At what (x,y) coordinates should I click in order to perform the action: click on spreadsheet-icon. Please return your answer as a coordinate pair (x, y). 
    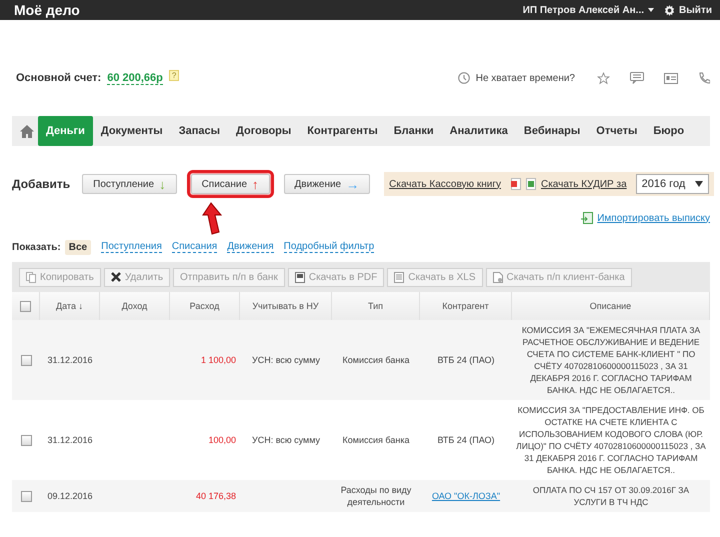
    Looking at the image, I should click on (531, 184).